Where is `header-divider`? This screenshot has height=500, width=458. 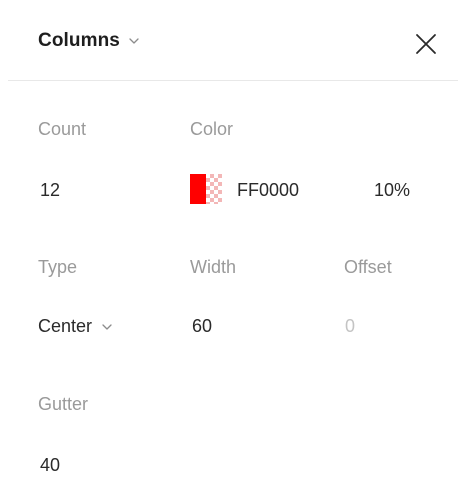 header-divider is located at coordinates (233, 80).